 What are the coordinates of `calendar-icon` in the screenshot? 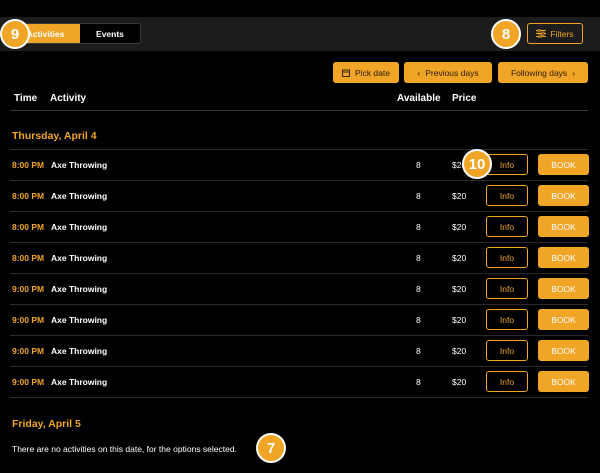 It's located at (346, 73).